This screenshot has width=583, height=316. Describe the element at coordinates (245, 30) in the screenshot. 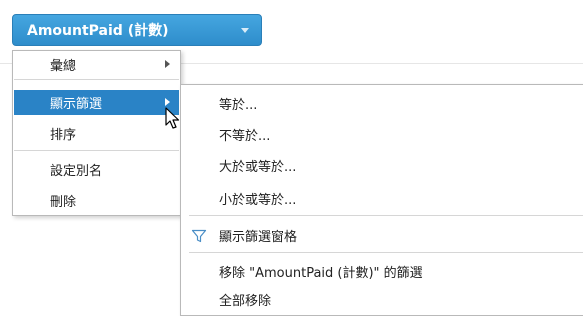

I see `chevron-down-icon` at that location.